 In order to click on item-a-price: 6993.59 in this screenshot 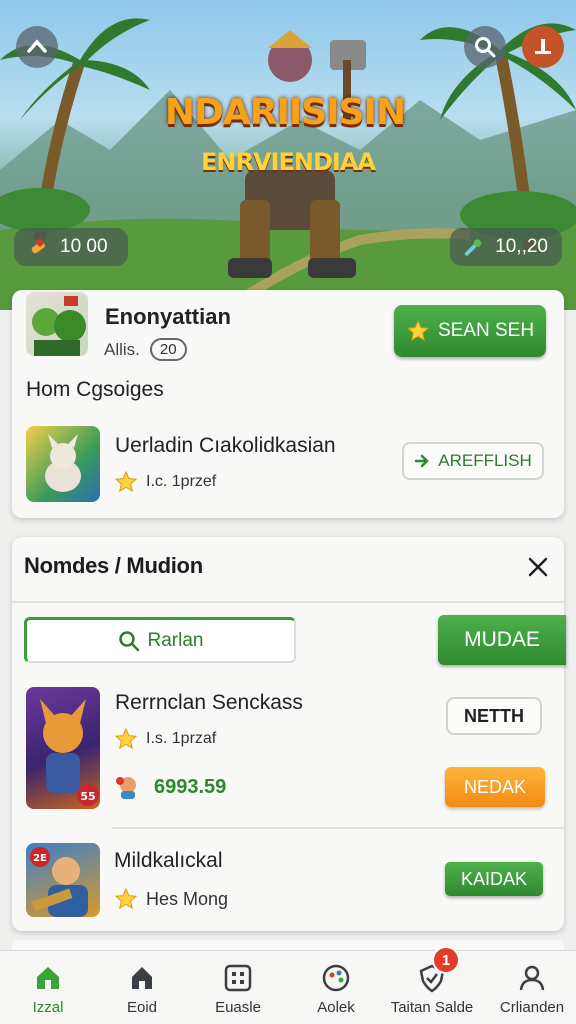, I will do `click(170, 787)`.